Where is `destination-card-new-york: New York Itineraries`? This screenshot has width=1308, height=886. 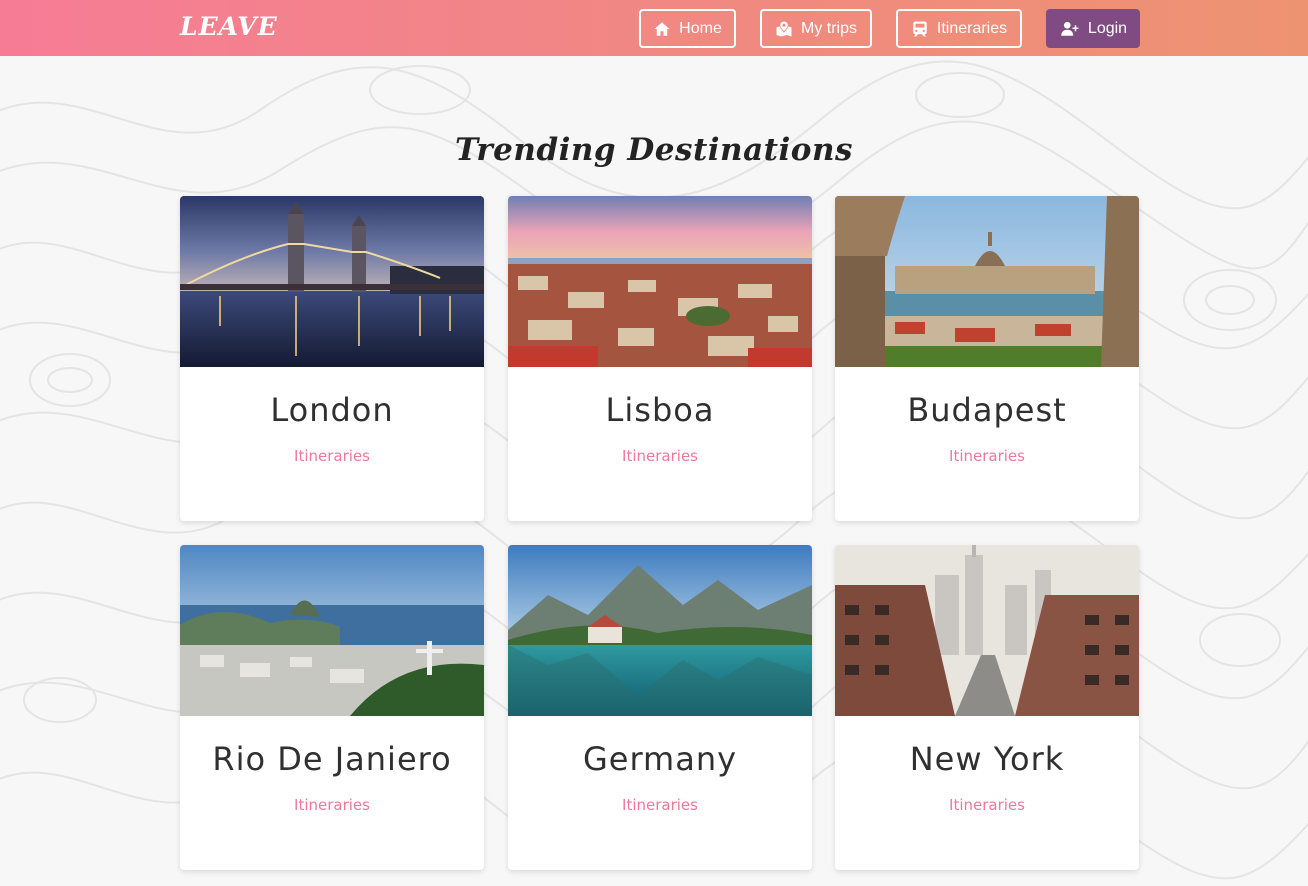 destination-card-new-york: New York Itineraries is located at coordinates (987, 707).